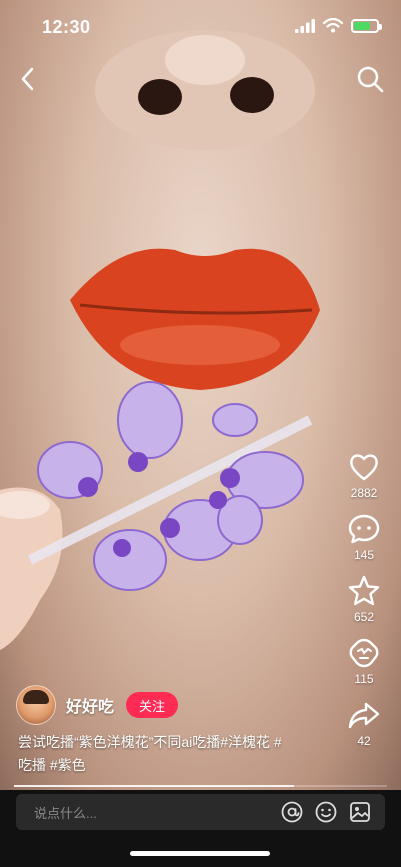 The height and width of the screenshot is (867, 401). What do you see at coordinates (364, 741) in the screenshot?
I see `share-count: 42` at bounding box center [364, 741].